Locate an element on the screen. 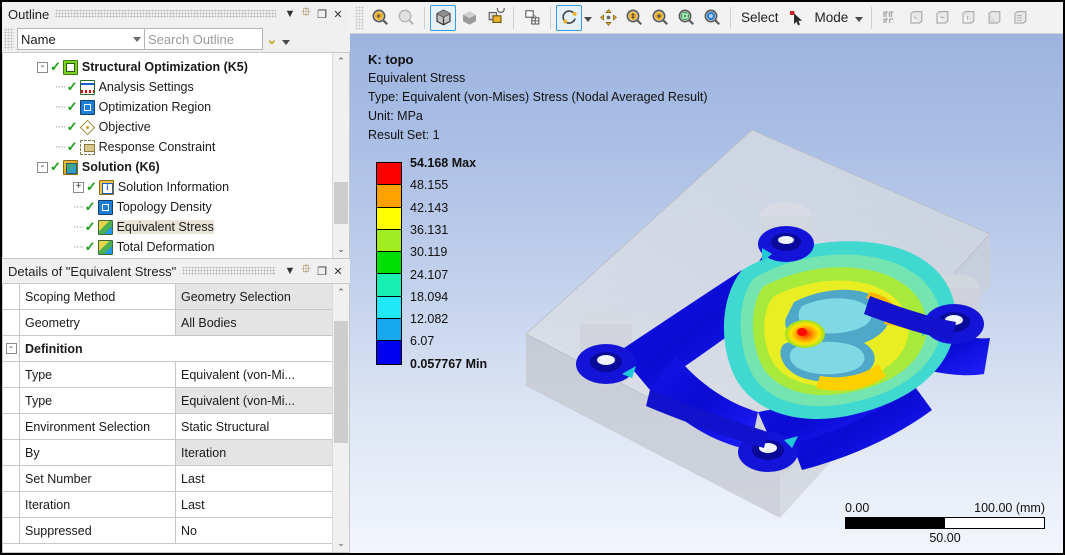 The width and height of the screenshot is (1065, 555). rotate-dropdown-caret-icon is located at coordinates (588, 19).